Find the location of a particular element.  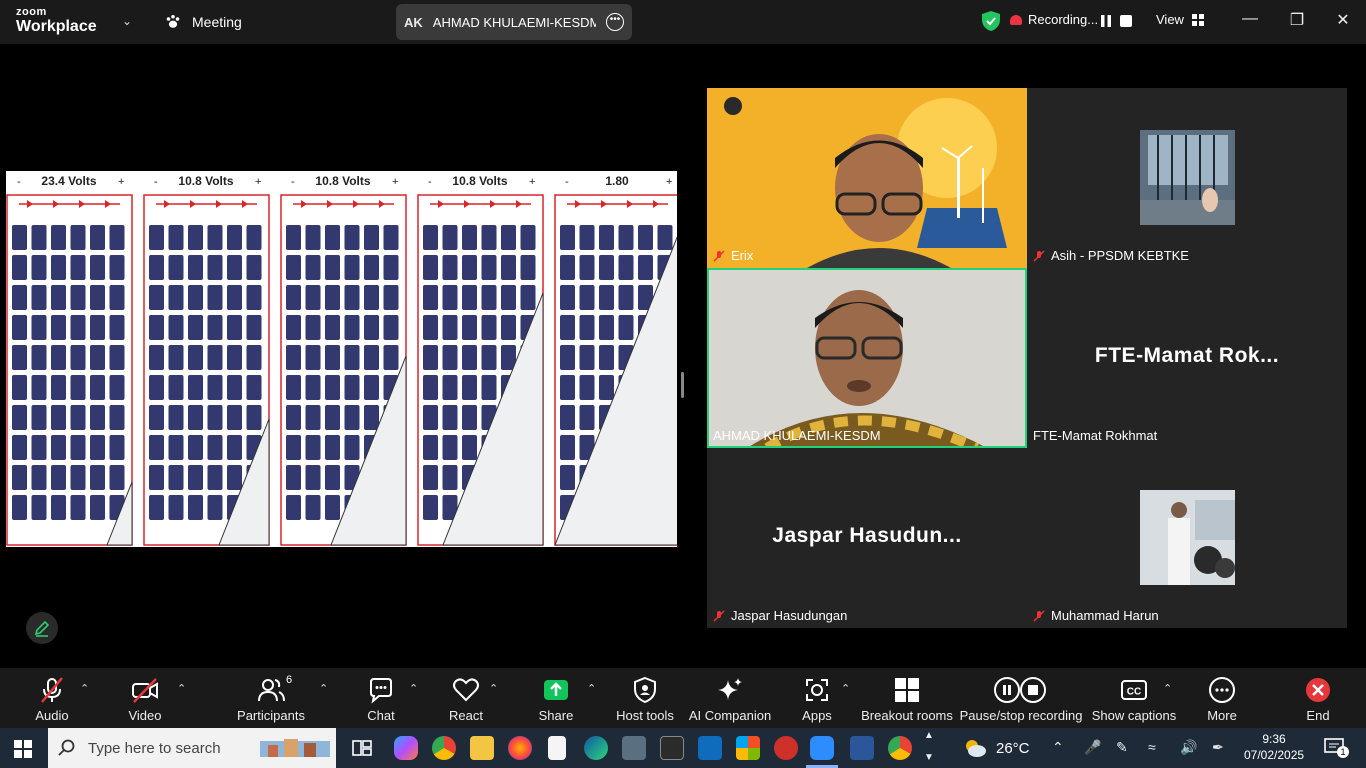

share-button: Share is located at coordinates (556, 700).